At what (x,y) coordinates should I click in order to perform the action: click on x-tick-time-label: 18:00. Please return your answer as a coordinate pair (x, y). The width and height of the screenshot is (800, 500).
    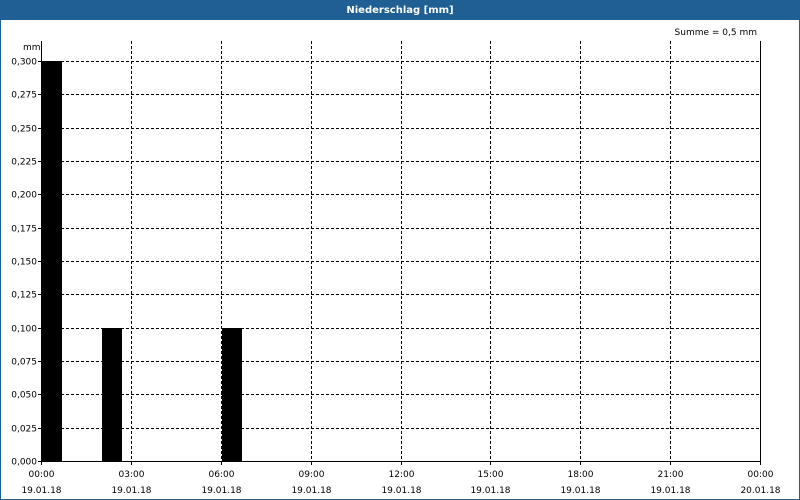
    Looking at the image, I should click on (581, 475).